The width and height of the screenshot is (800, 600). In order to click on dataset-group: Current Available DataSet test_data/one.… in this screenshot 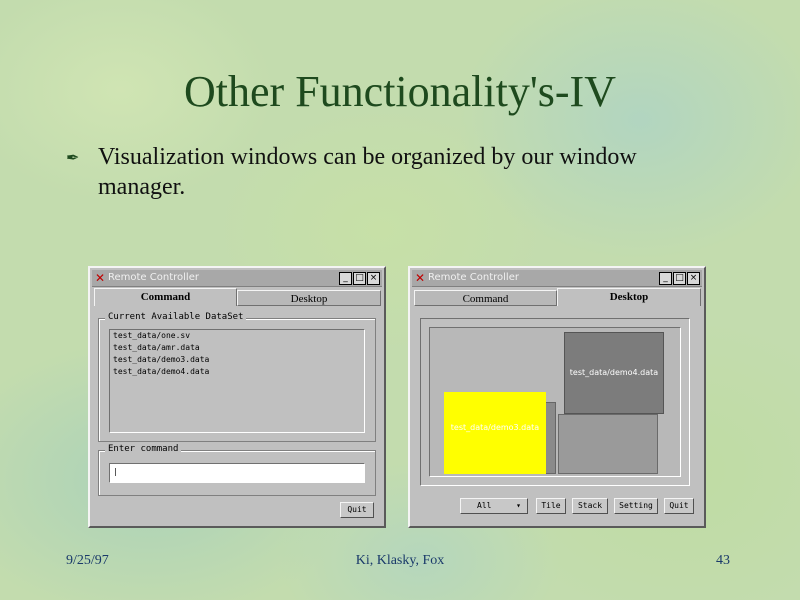, I will do `click(237, 376)`.